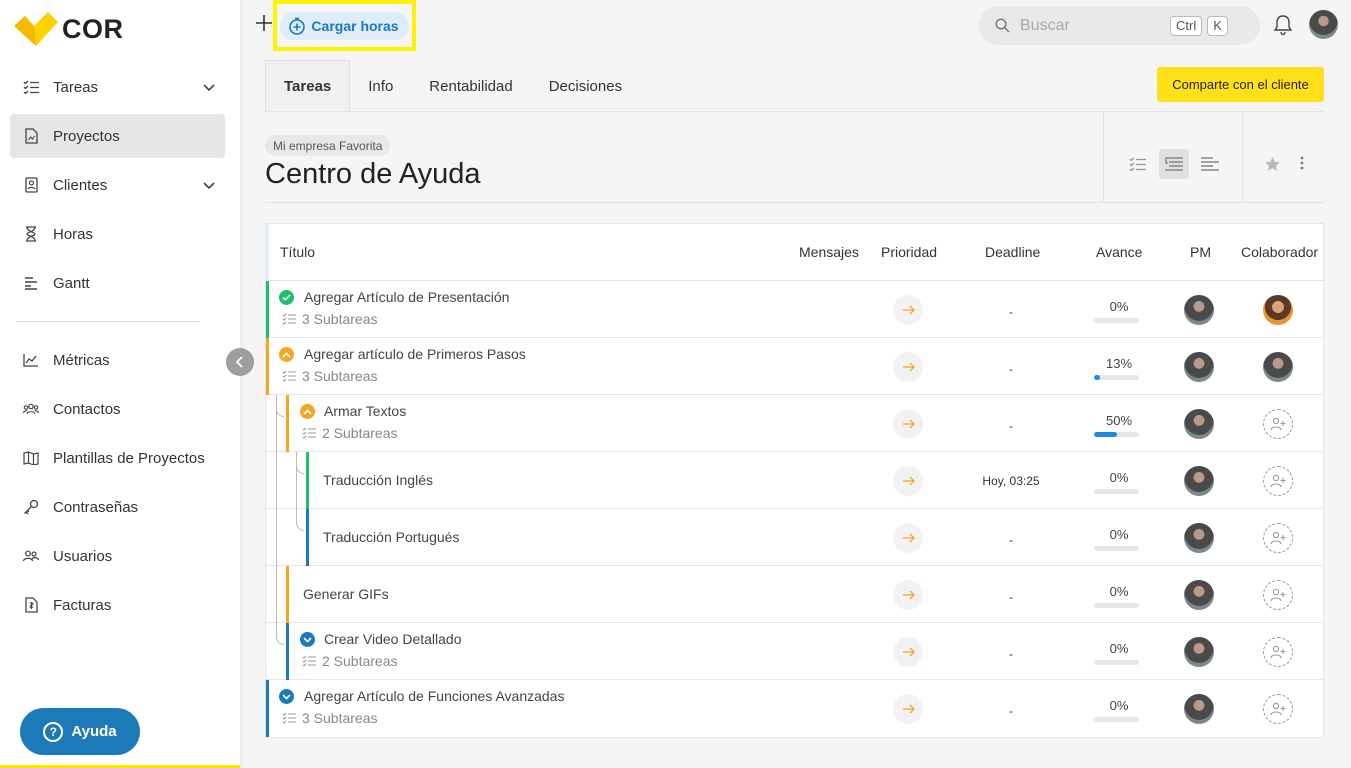  What do you see at coordinates (344, 25) in the screenshot?
I see `cargar-horas-button: Cargar horas` at bounding box center [344, 25].